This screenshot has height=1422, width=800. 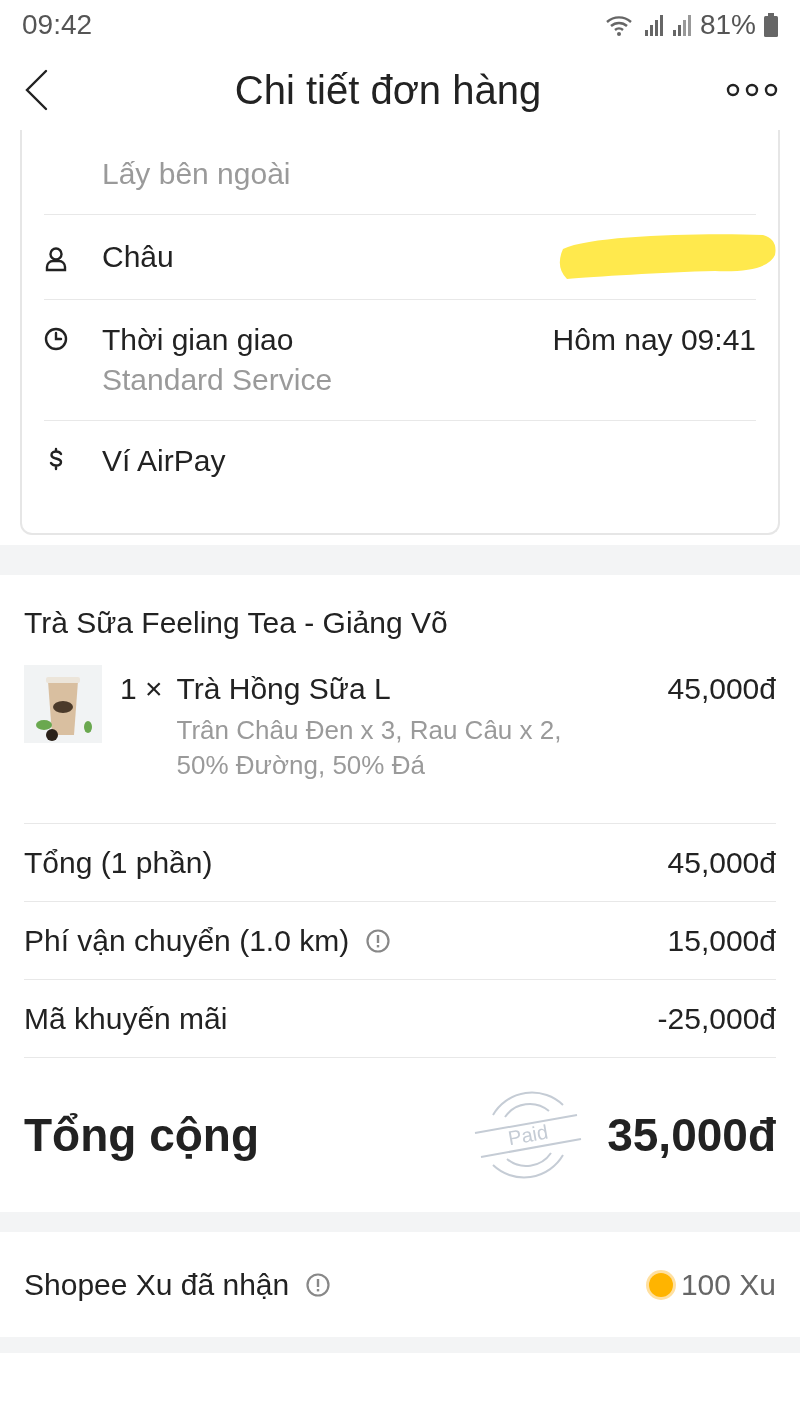 What do you see at coordinates (157, 1284) in the screenshot?
I see `coins-label: Shopee Xu đã nhận` at bounding box center [157, 1284].